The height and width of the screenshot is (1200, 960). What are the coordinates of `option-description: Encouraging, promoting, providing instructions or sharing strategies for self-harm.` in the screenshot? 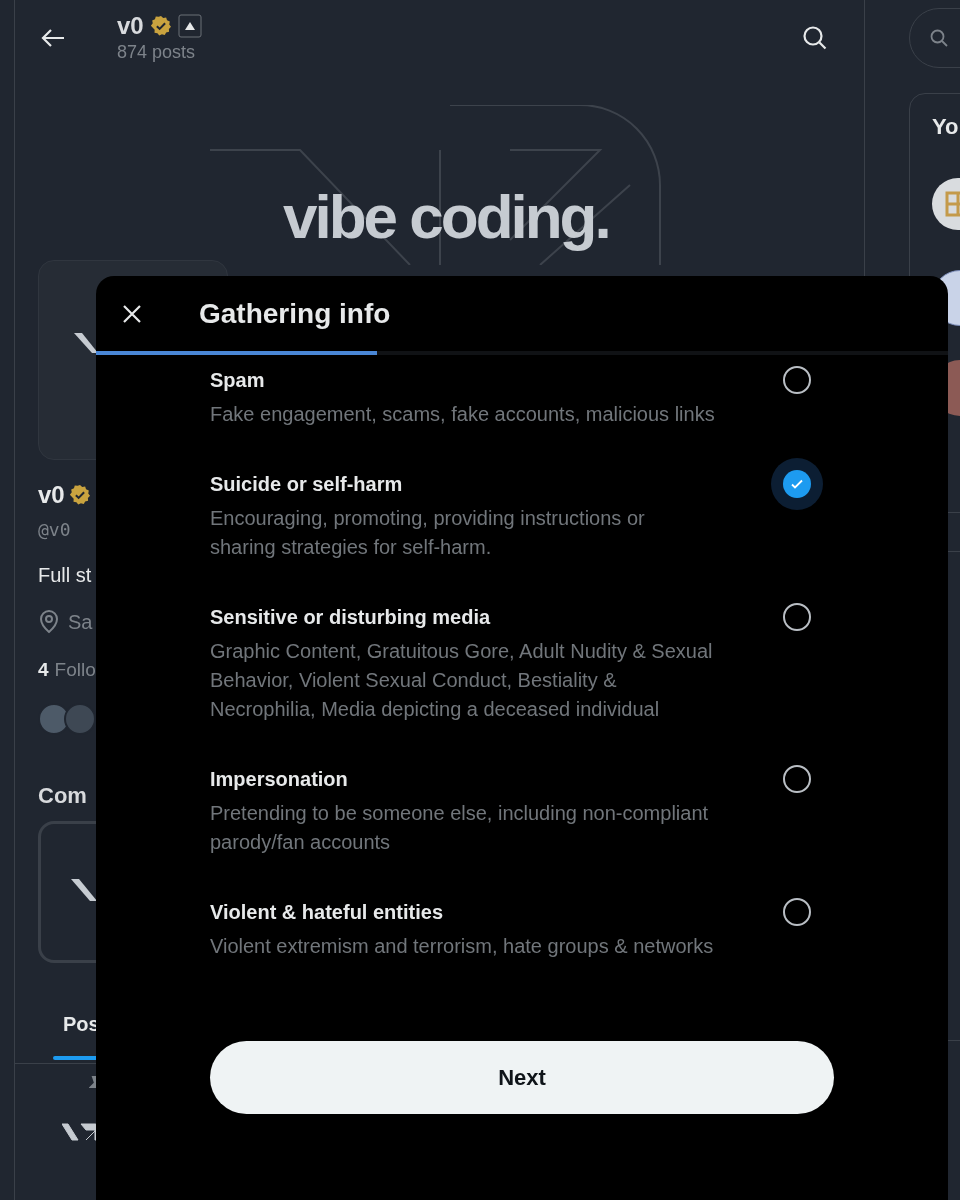 It's located at (428, 533).